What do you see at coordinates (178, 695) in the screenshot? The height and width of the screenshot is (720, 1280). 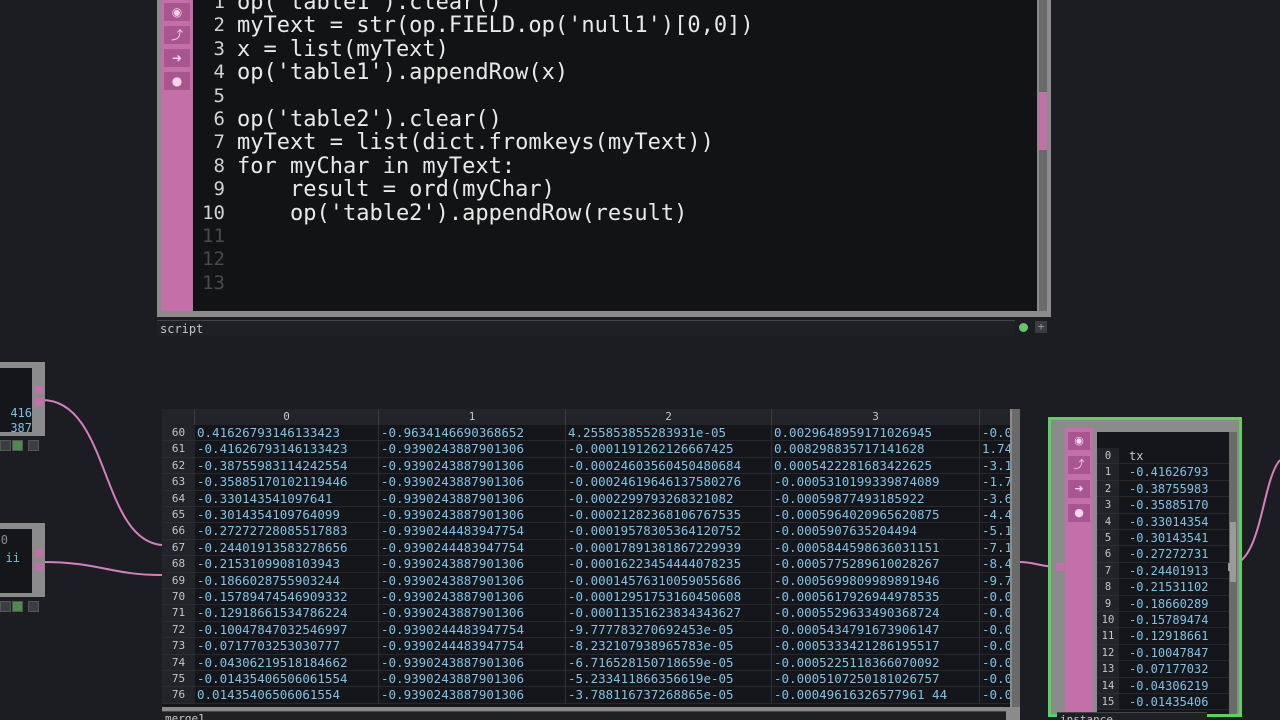 I see `row-index: 76` at bounding box center [178, 695].